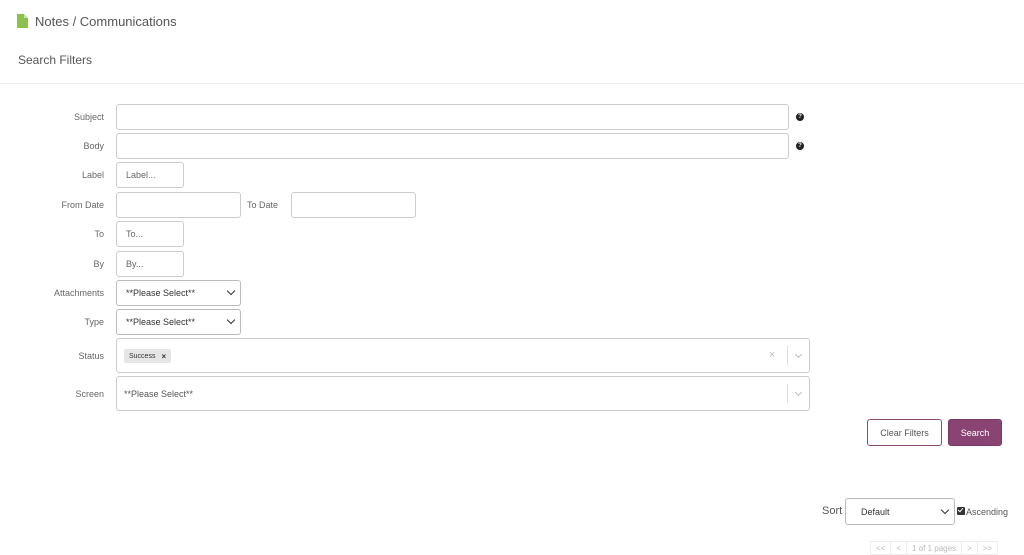  I want to click on check-icon, so click(960, 509).